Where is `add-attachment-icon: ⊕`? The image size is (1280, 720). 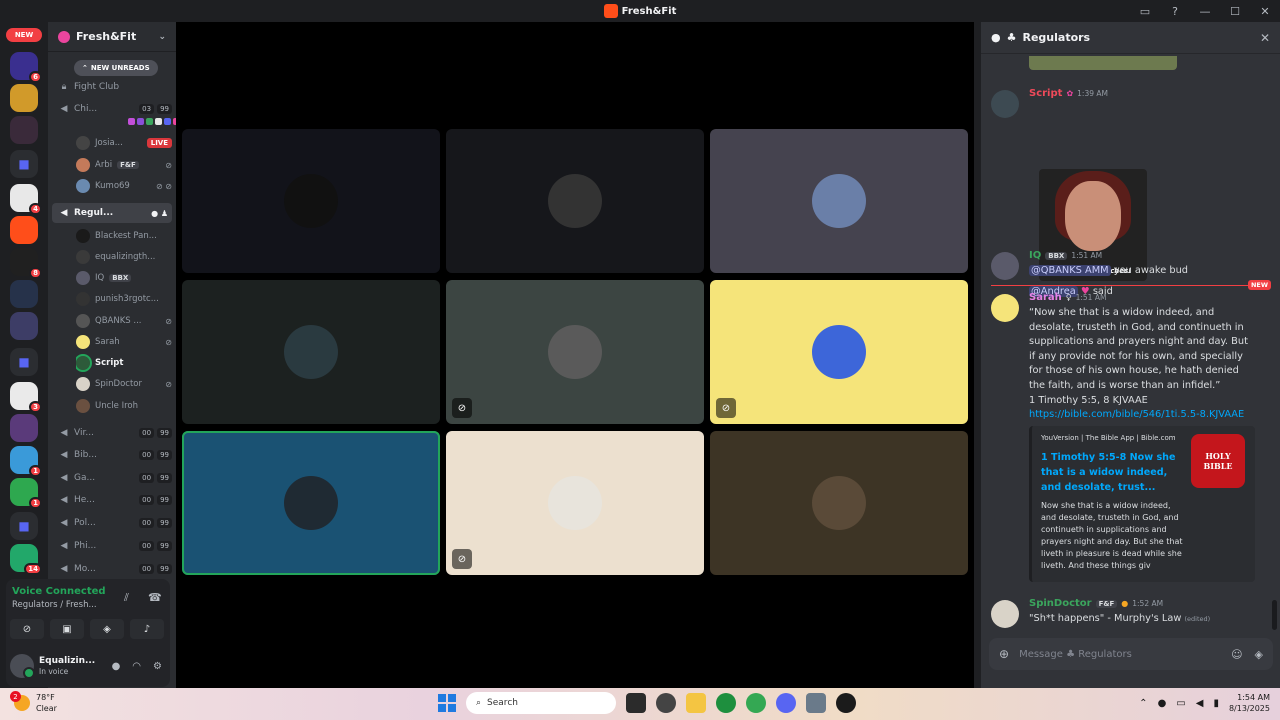
add-attachment-icon: ⊕ is located at coordinates (1004, 654).